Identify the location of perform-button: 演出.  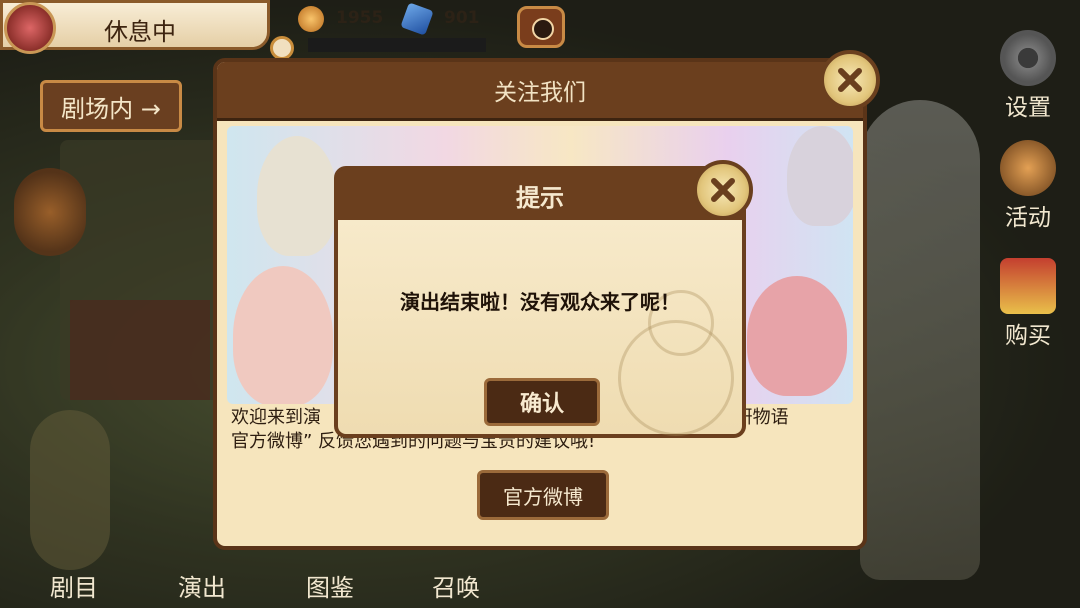
(202, 585).